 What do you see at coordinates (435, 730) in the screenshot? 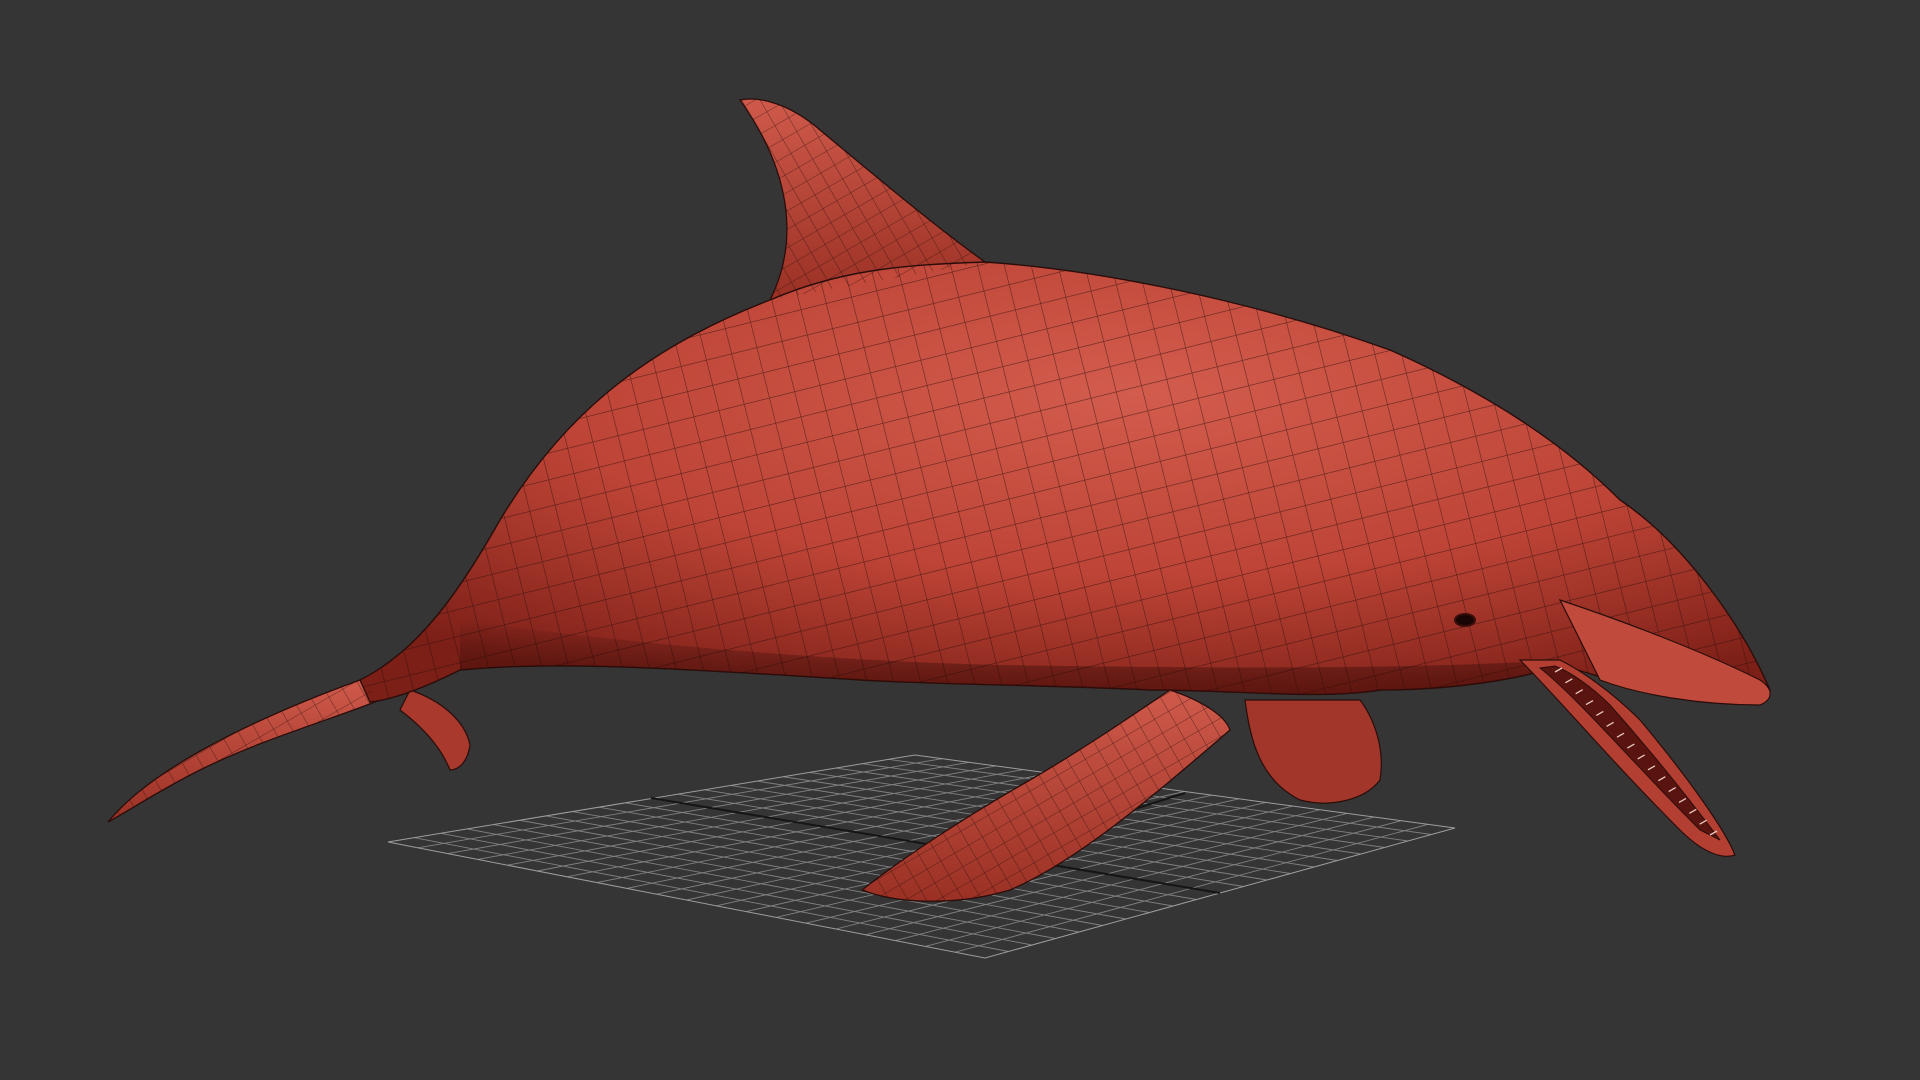
I see `ventral-fin` at bounding box center [435, 730].